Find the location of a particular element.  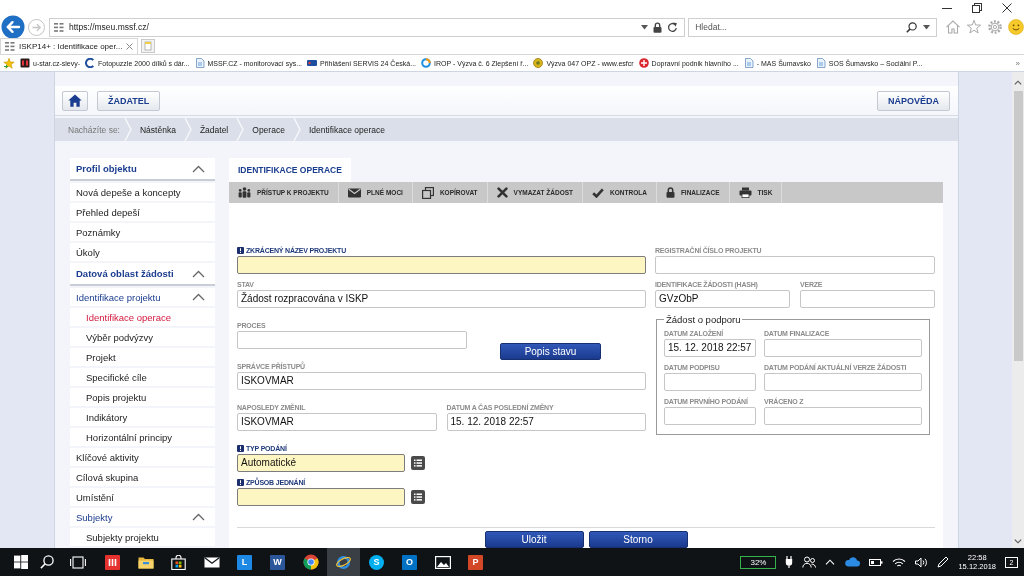

breadcrumb-link: Operace is located at coordinates (268, 129).